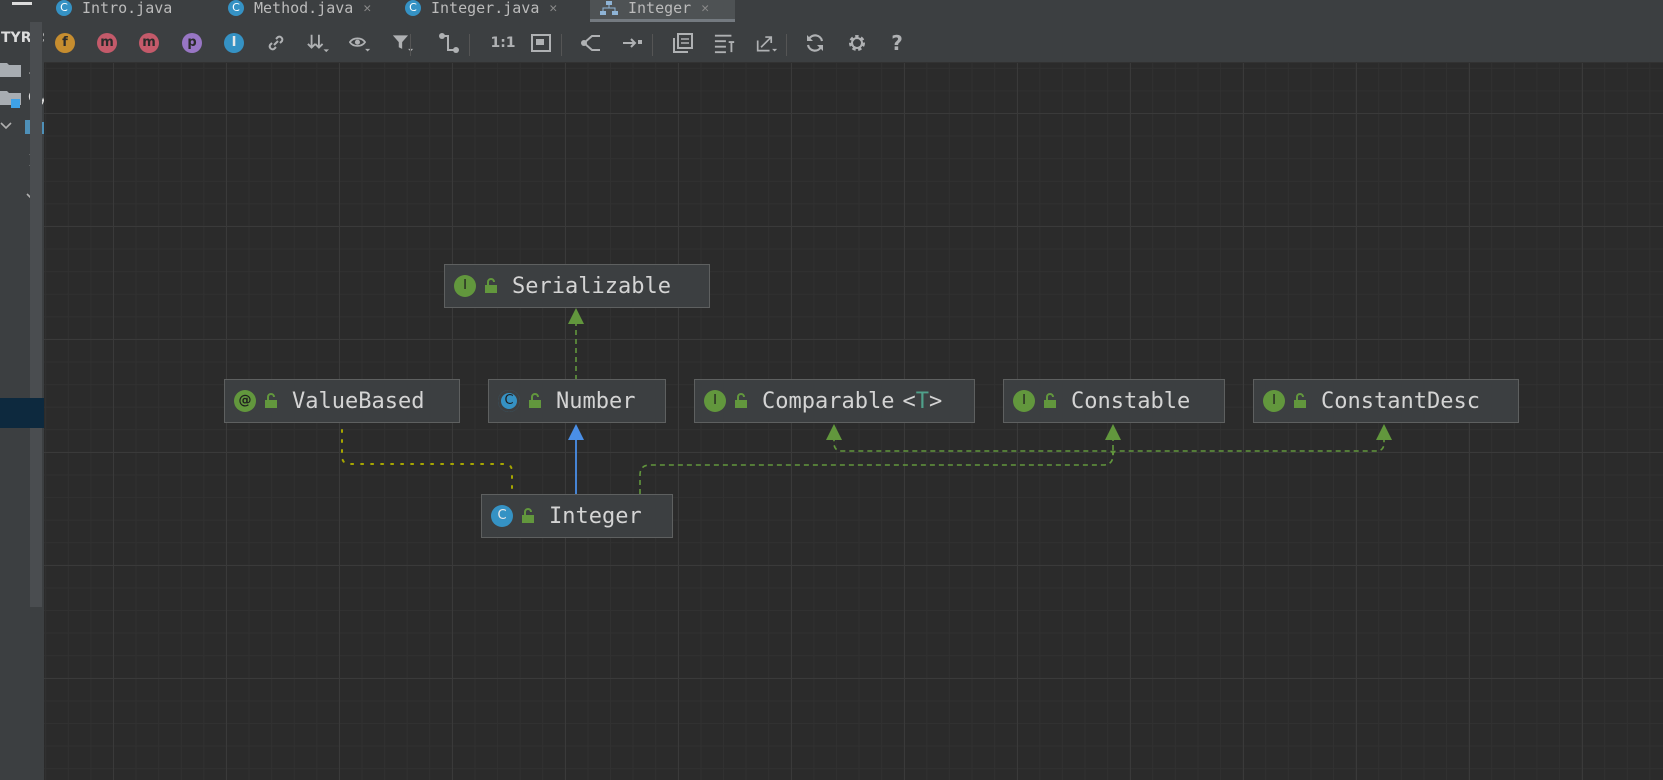  What do you see at coordinates (591, 286) in the screenshot?
I see `node-label: Serializable` at bounding box center [591, 286].